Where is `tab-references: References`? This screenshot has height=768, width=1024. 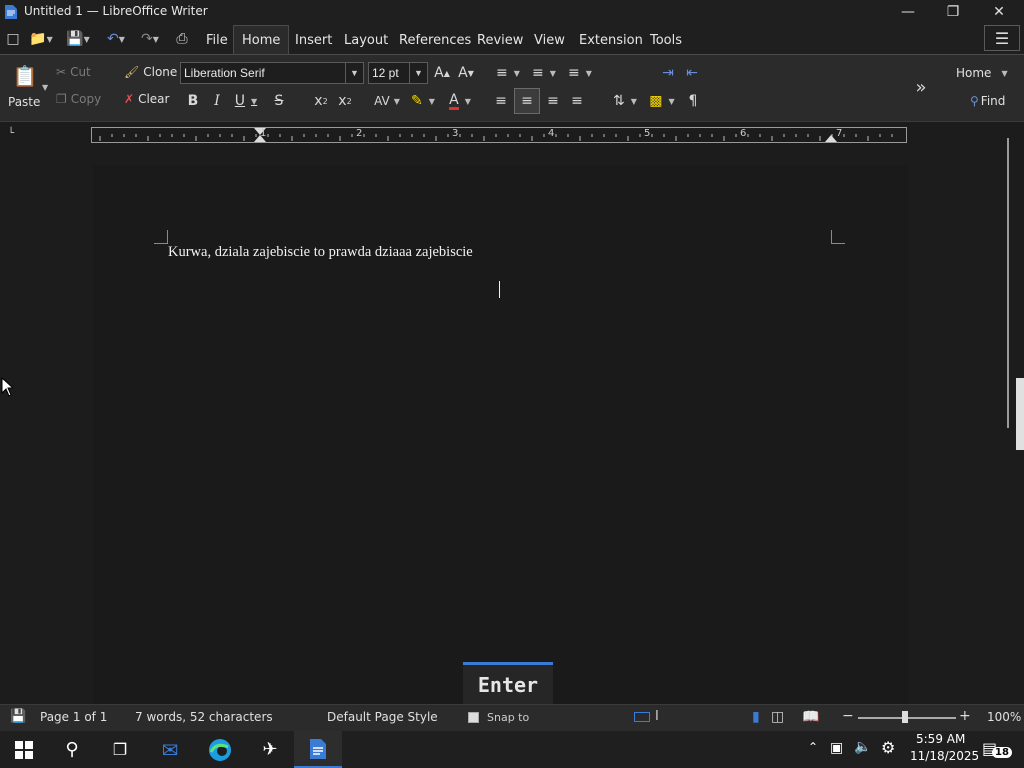
tab-references: References is located at coordinates (435, 40).